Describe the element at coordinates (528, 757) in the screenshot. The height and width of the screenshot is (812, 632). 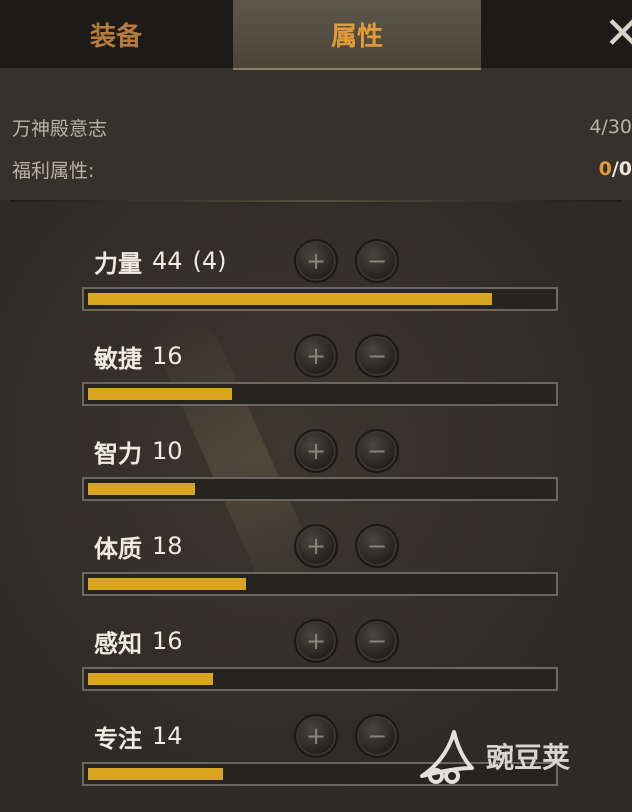
I see `watermark-text: 豌豆荚` at that location.